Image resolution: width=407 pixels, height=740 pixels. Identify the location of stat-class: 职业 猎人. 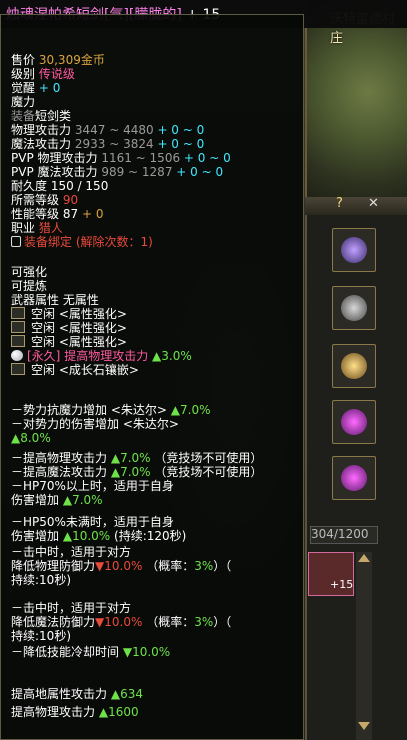
(37, 228).